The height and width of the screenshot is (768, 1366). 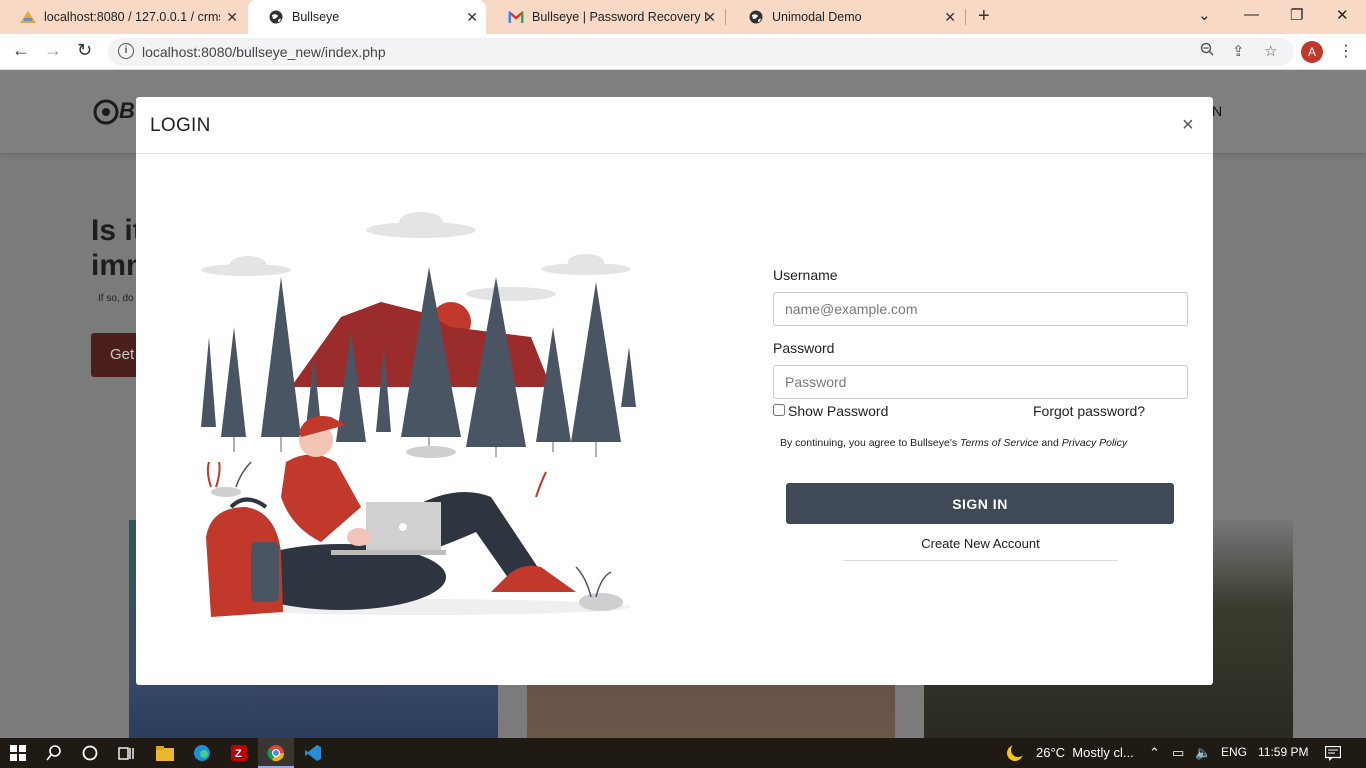 I want to click on taskbar: Z 26°C Mostly cl... ⌃ ▭ 🔈 ENG 11:59 PM, so click(x=683, y=753).